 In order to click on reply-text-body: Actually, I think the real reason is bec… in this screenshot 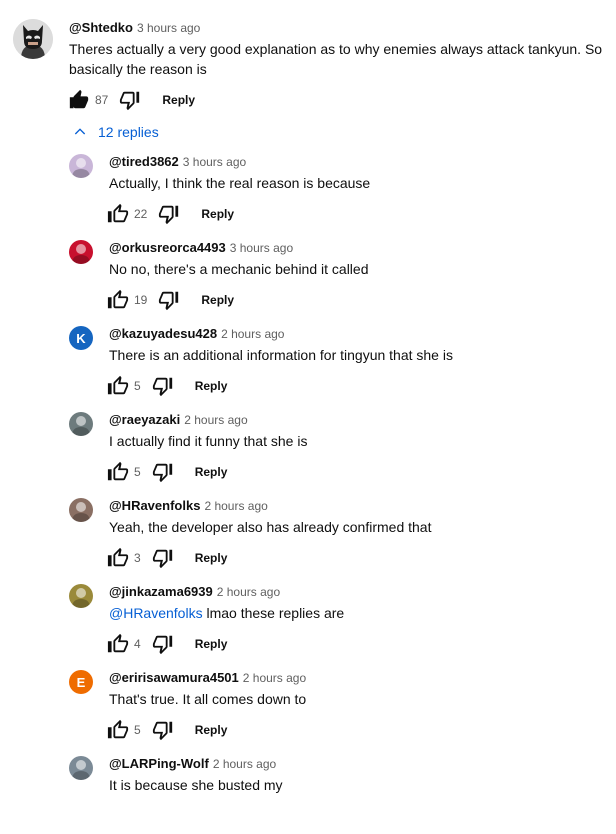, I will do `click(240, 183)`.